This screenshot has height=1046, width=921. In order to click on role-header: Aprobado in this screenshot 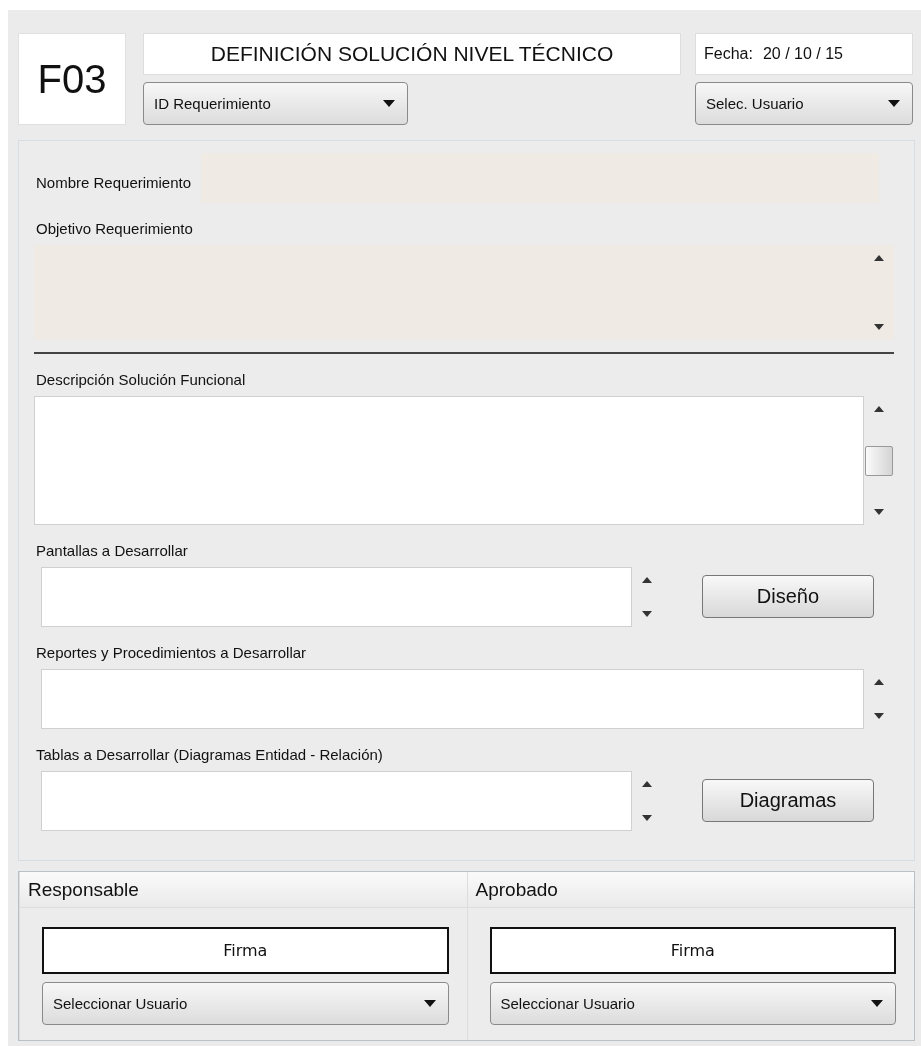, I will do `click(690, 890)`.